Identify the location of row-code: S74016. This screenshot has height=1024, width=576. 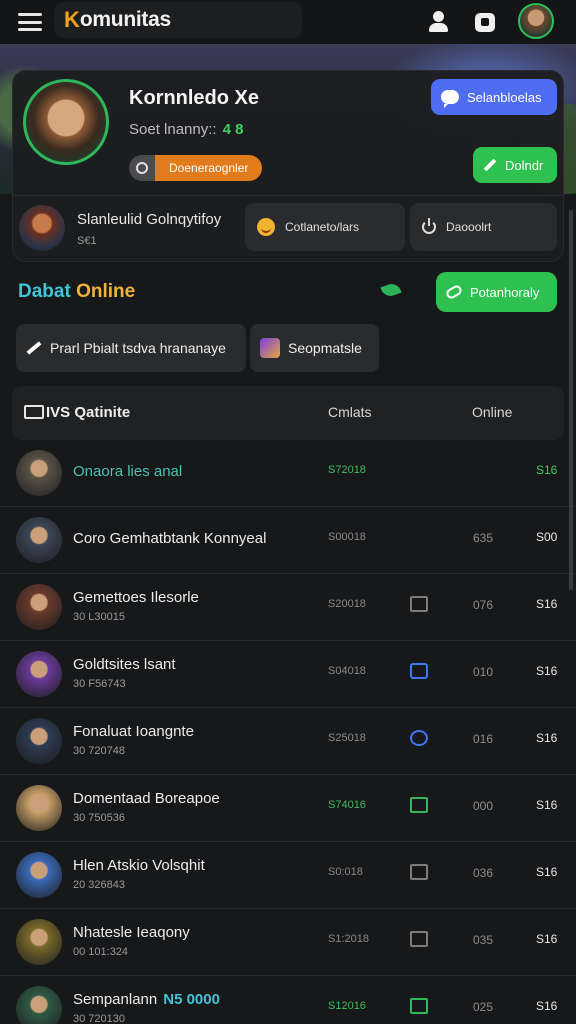
(347, 805).